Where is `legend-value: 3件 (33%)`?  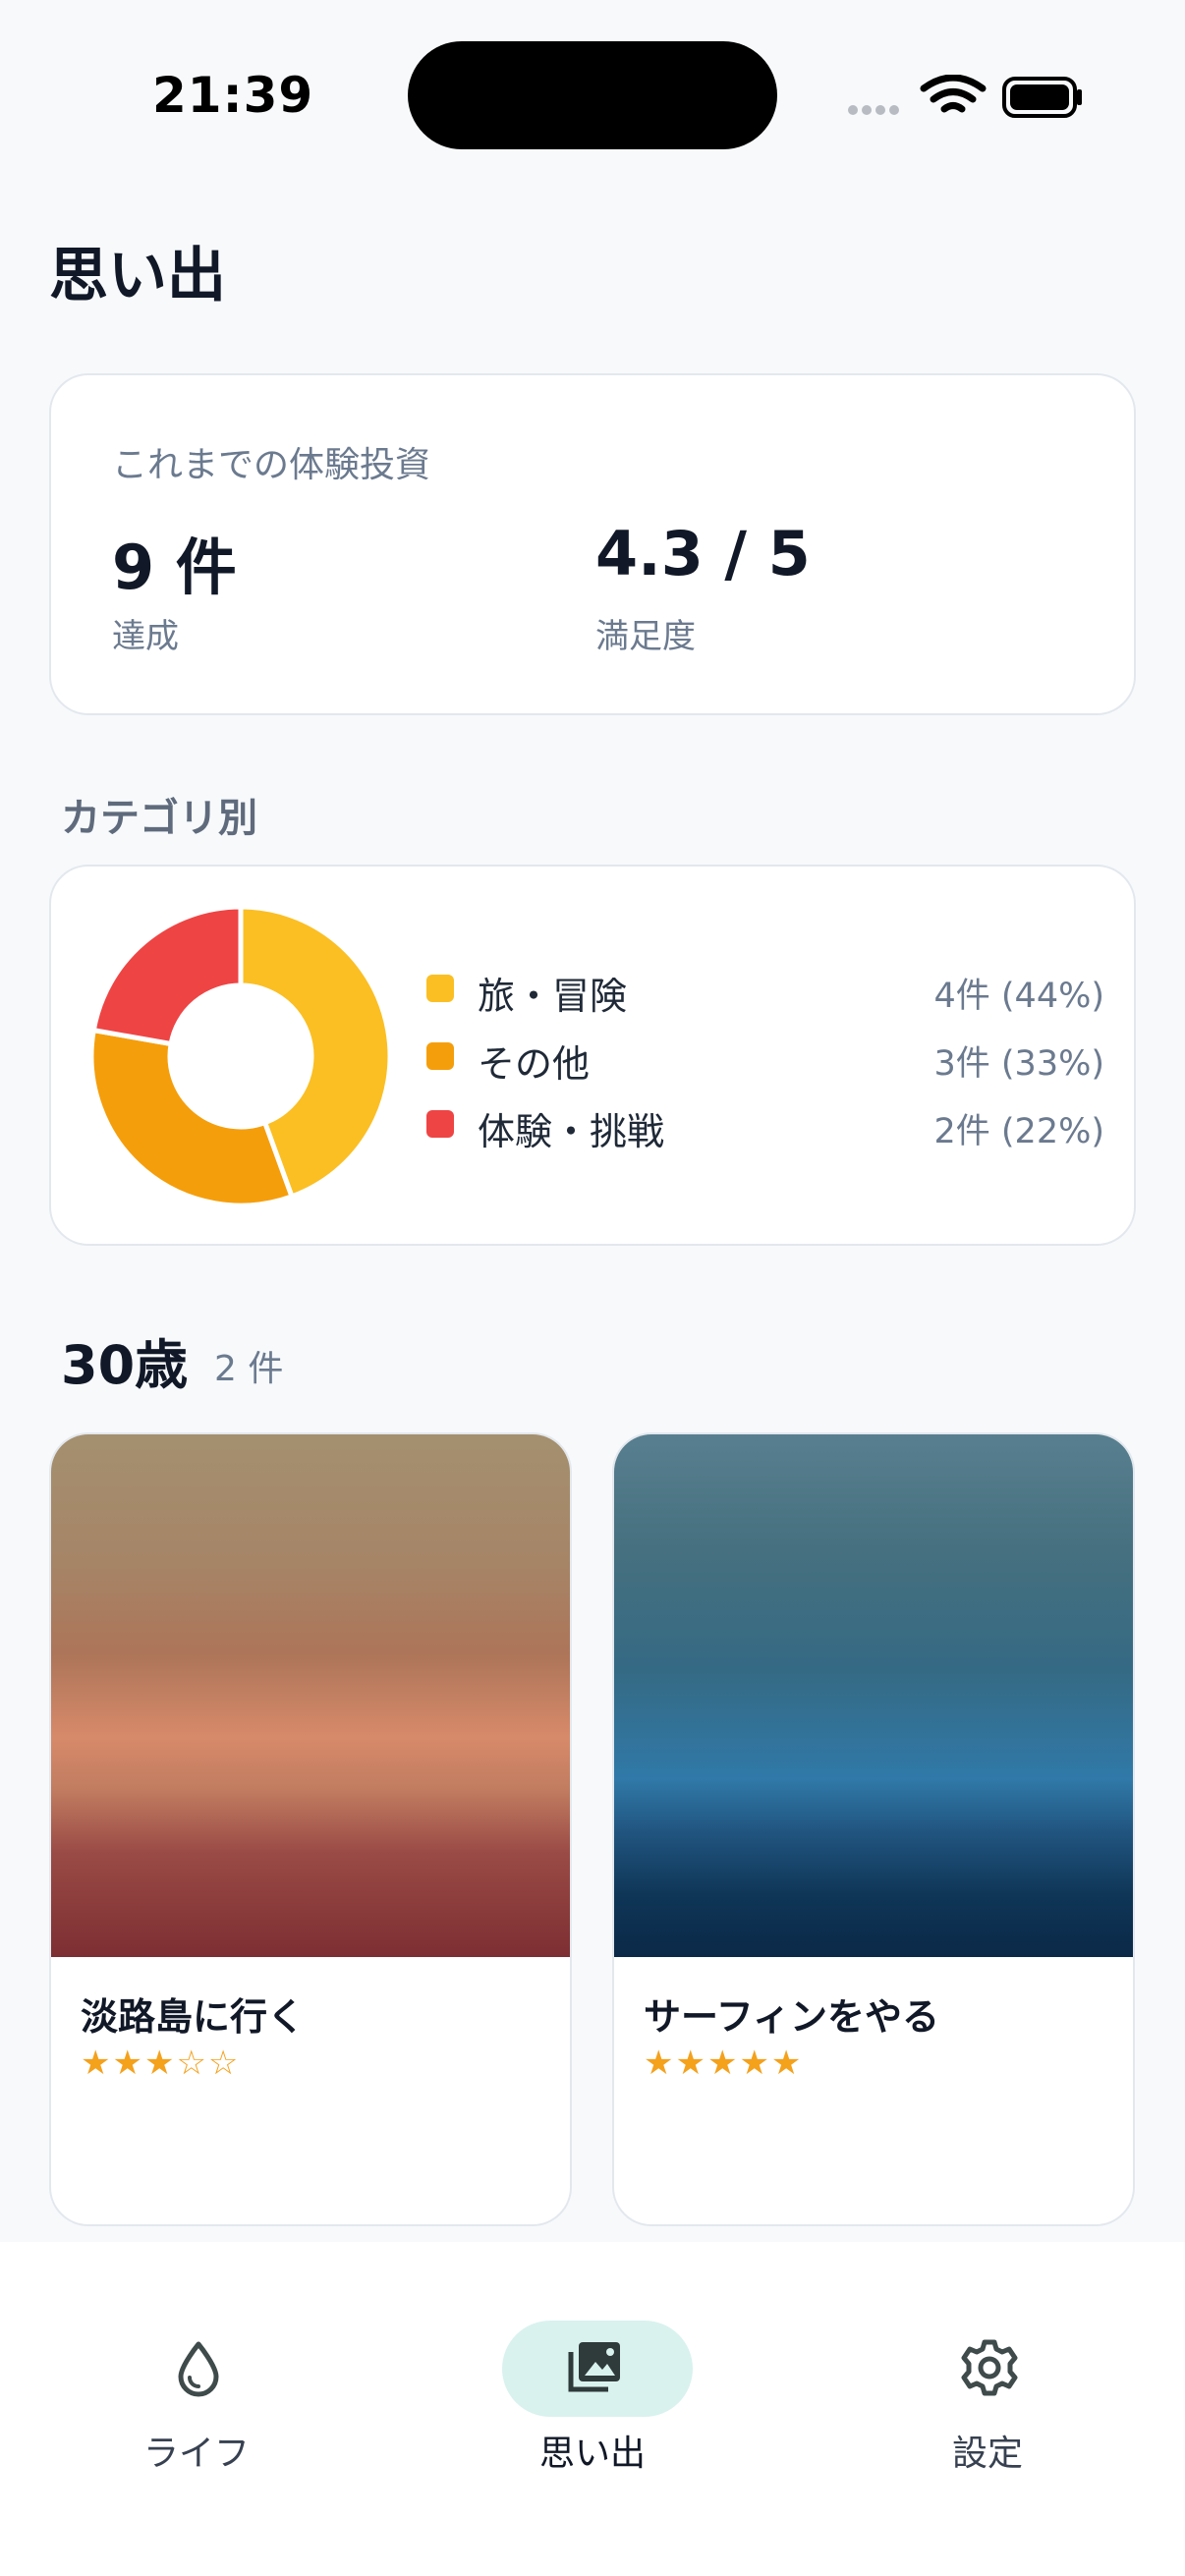 legend-value: 3件 (33%) is located at coordinates (1019, 1064).